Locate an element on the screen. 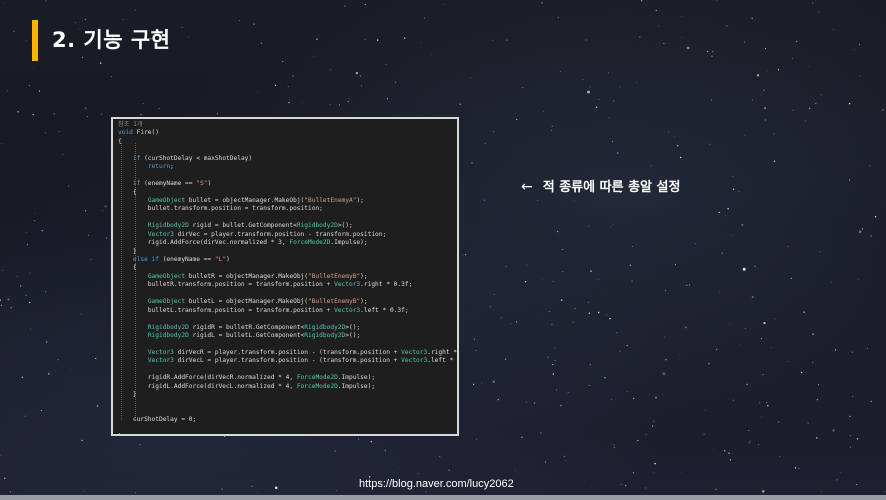  code-token: Vector3 is located at coordinates (160, 234).